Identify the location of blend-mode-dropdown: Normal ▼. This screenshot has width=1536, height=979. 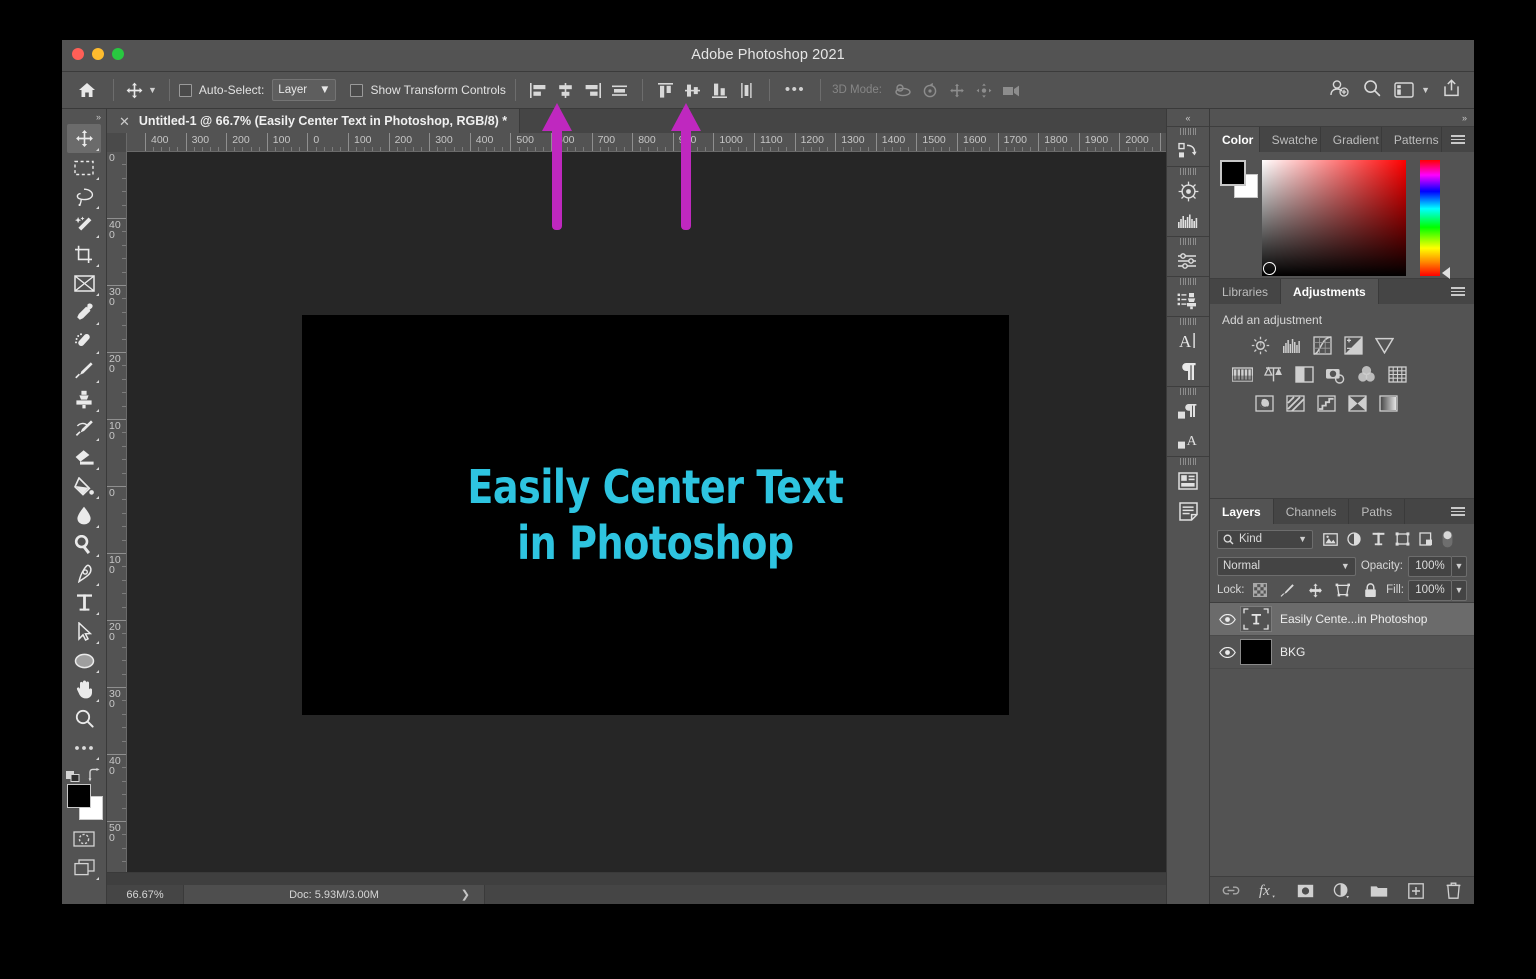
(1286, 566).